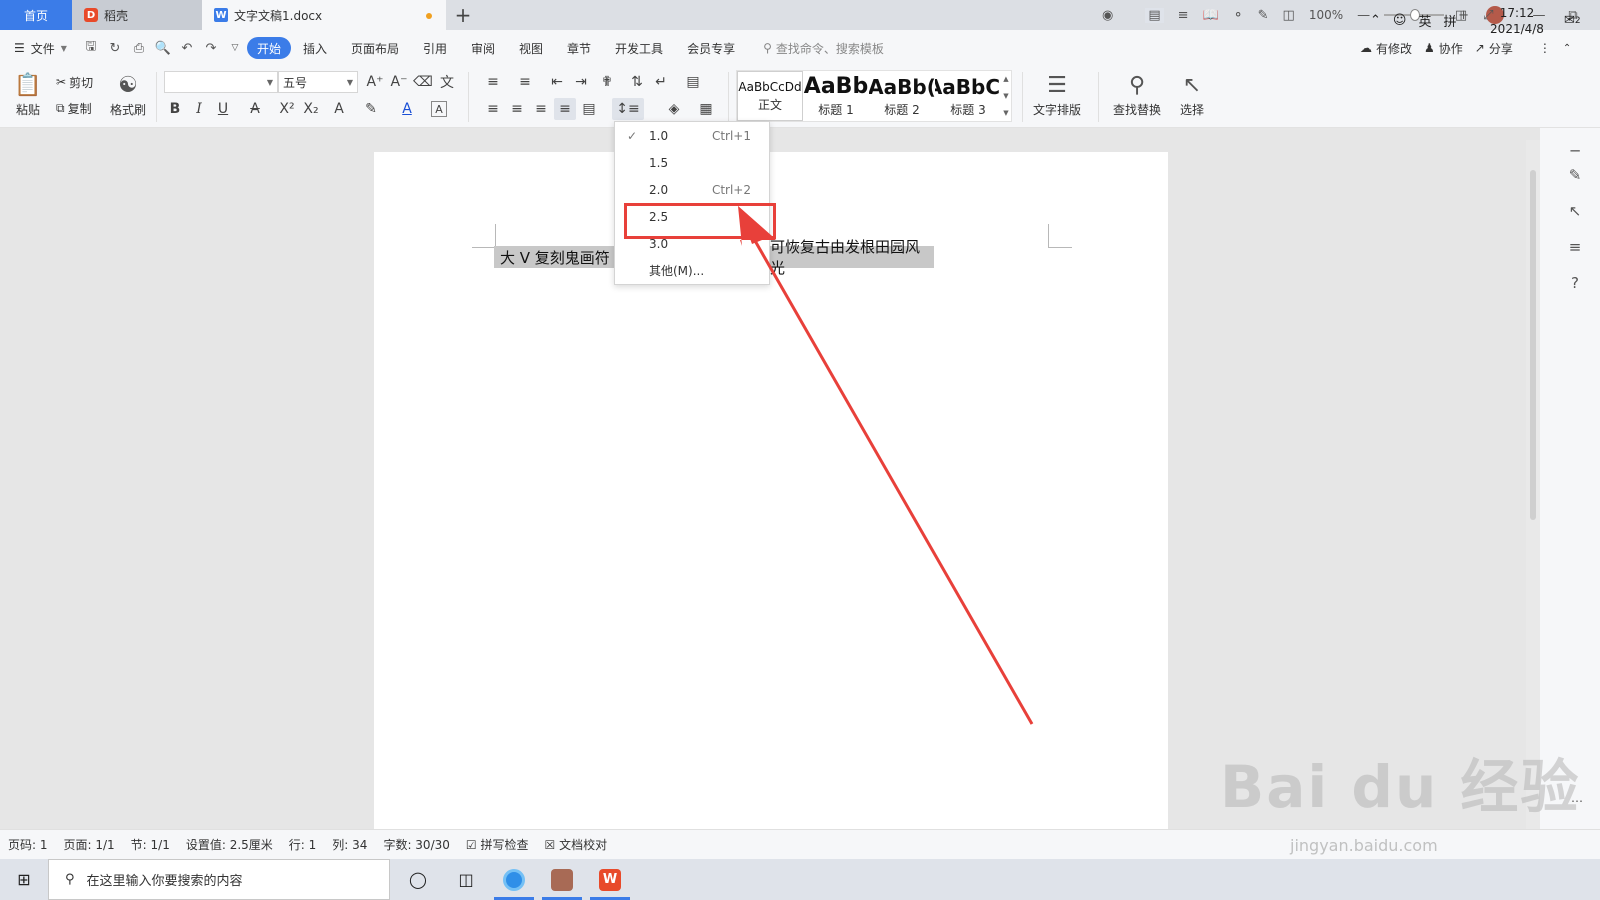 This screenshot has width=1600, height=900. I want to click on copy-button: ⧉ 复制, so click(74, 108).